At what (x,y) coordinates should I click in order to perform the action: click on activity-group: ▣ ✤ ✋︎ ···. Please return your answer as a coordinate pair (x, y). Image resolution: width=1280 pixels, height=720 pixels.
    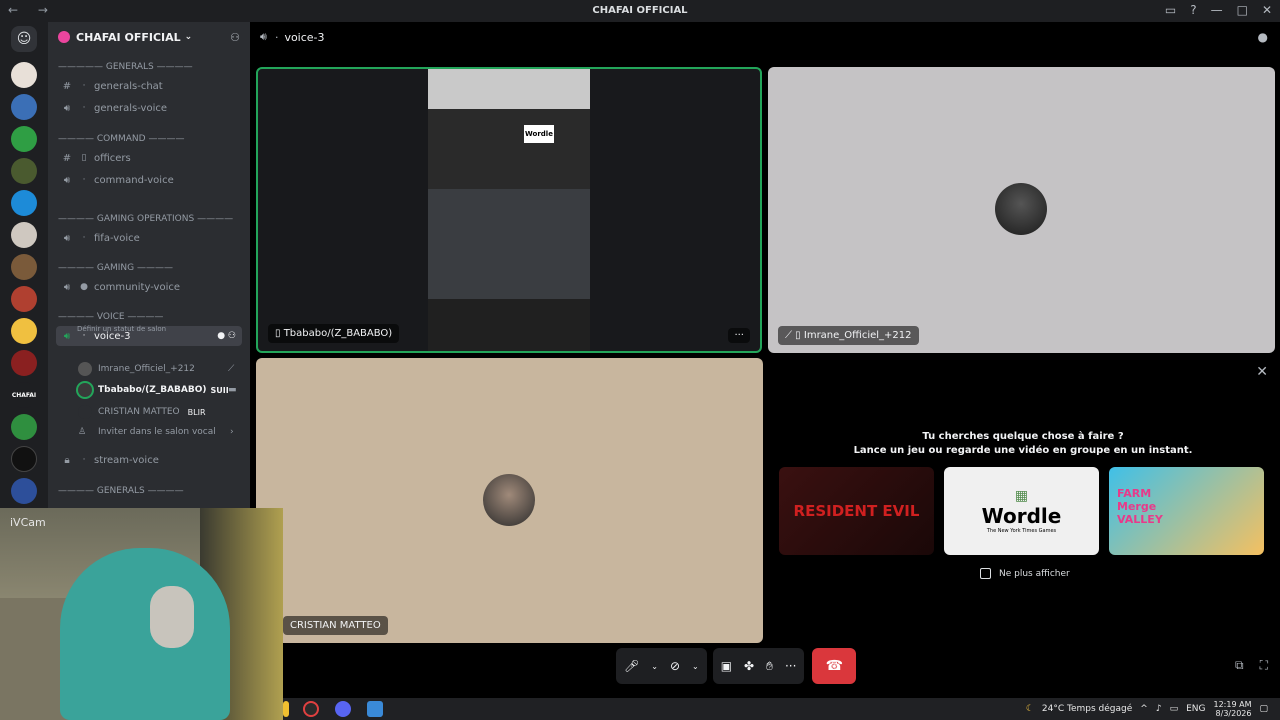
    Looking at the image, I should click on (758, 666).